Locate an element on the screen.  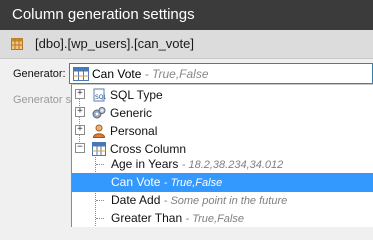
tree-item-age-in-years: Age in Years - 18.2,38.234,34.012 is located at coordinates (197, 164).